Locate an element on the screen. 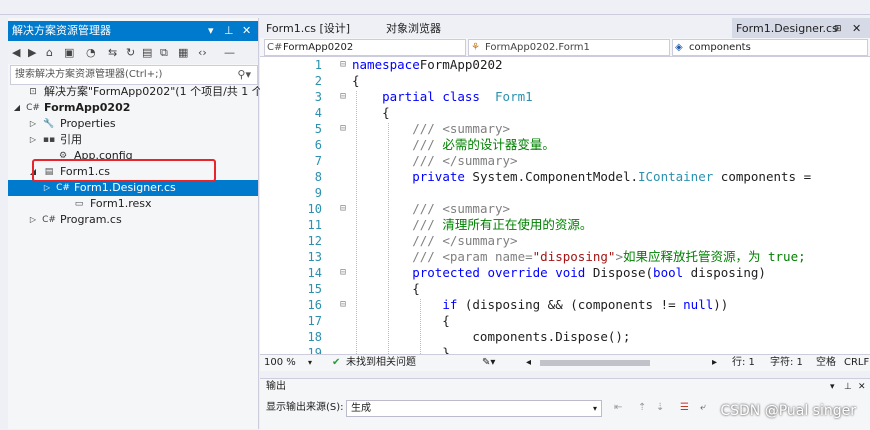 The width and height of the screenshot is (870, 430). tree-item: ▷ C# Form1.Designer.cs is located at coordinates (133, 188).